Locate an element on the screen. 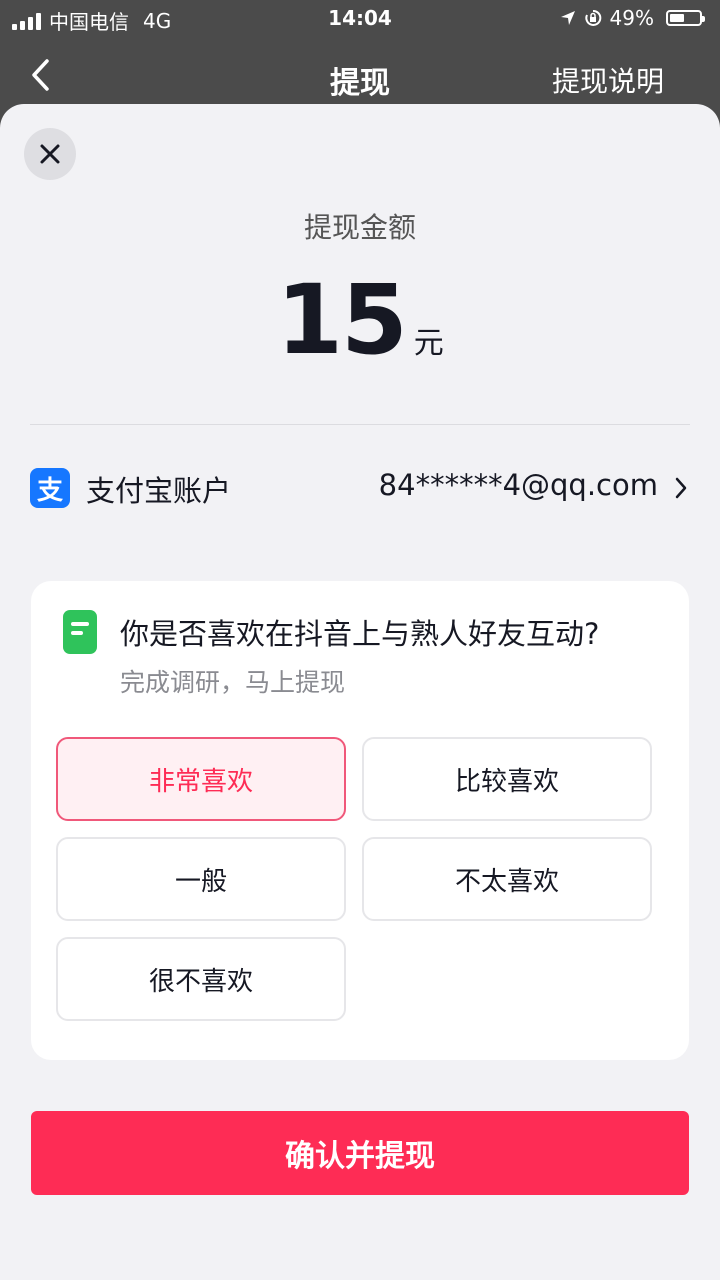 This screenshot has height=1280, width=720. amount-row: 15 元 is located at coordinates (360, 320).